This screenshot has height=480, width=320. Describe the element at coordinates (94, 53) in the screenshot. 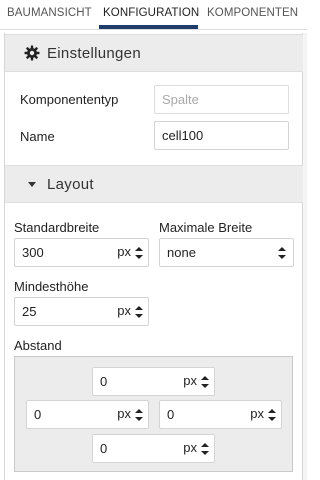

I see `settings-section-title: Einstellungen` at that location.